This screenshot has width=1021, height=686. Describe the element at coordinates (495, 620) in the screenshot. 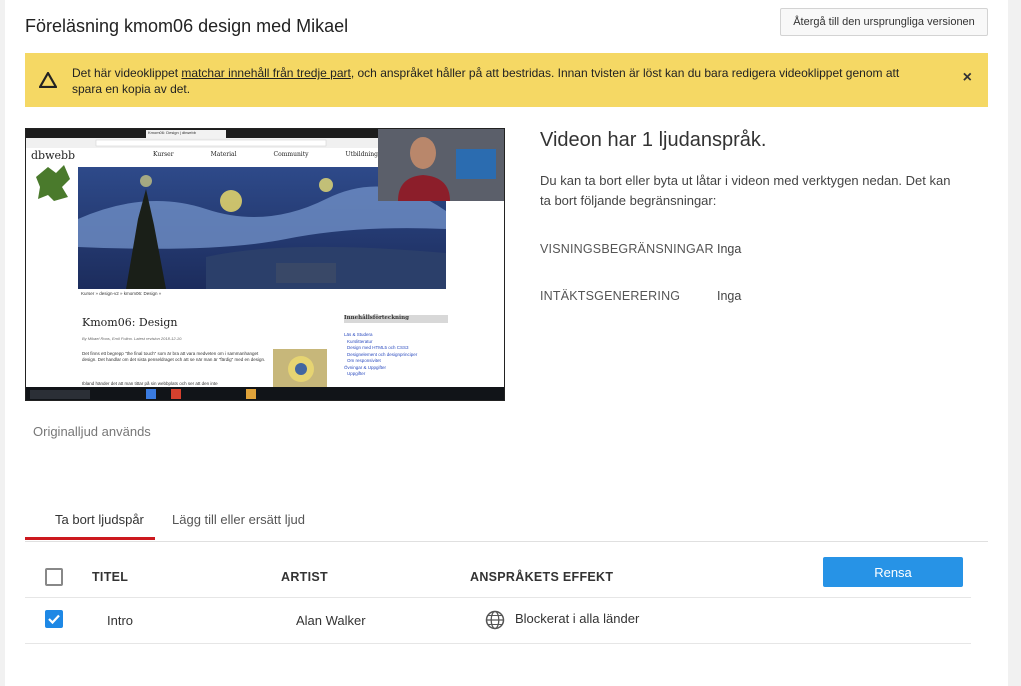

I see `globe-icon` at that location.